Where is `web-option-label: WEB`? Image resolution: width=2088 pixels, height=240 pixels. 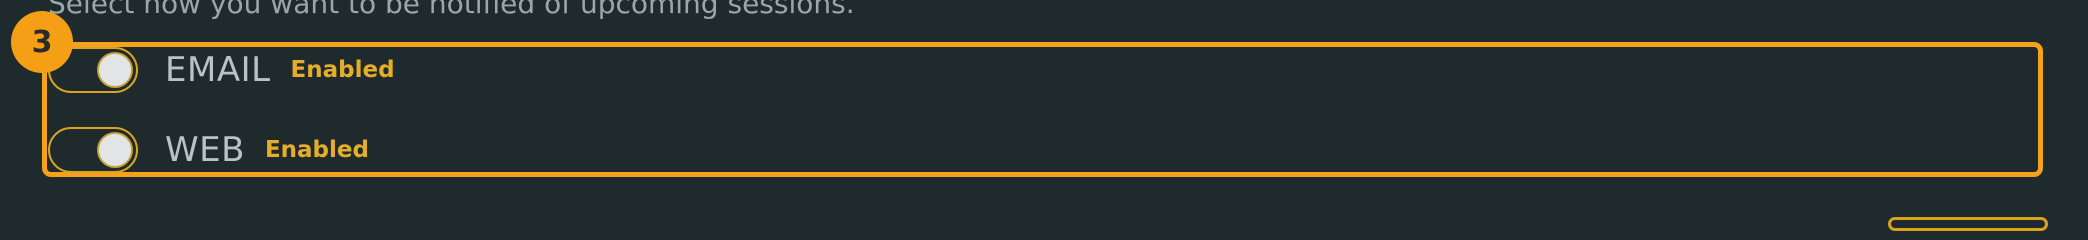 web-option-label: WEB is located at coordinates (205, 150).